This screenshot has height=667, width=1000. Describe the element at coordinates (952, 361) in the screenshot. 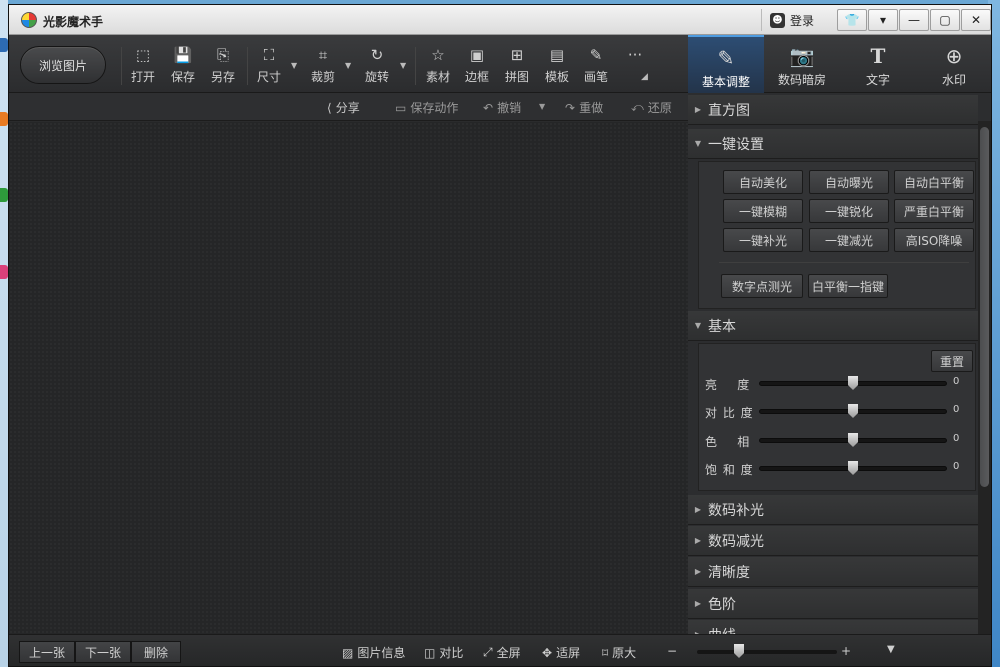

I see `reset-button: 重置` at that location.